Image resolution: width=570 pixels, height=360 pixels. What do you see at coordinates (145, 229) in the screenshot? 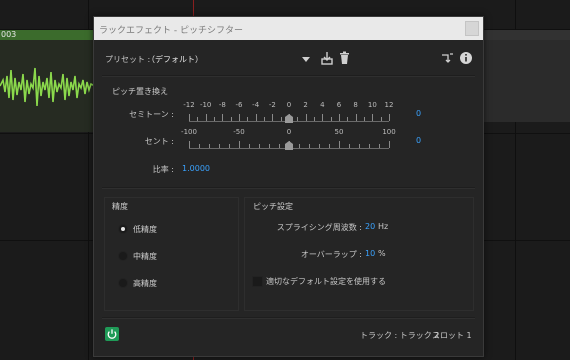
I see `radio-label: 低精度` at bounding box center [145, 229].